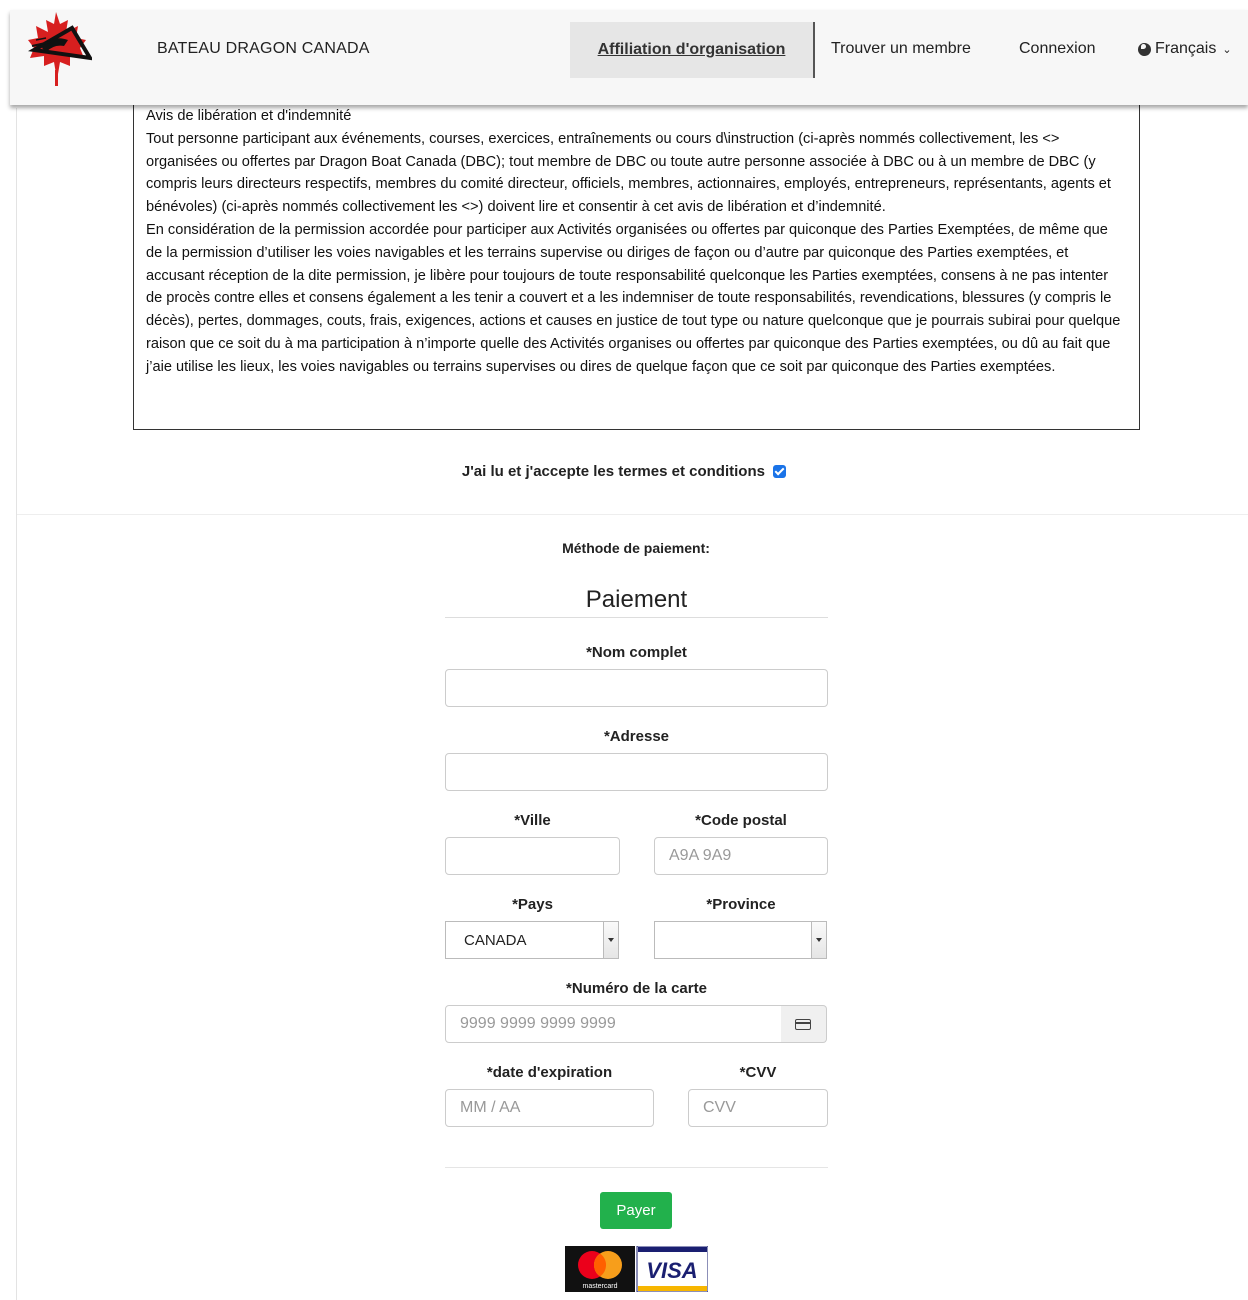 The width and height of the screenshot is (1248, 1300). I want to click on chevron-down-icon: ⌄, so click(1227, 49).